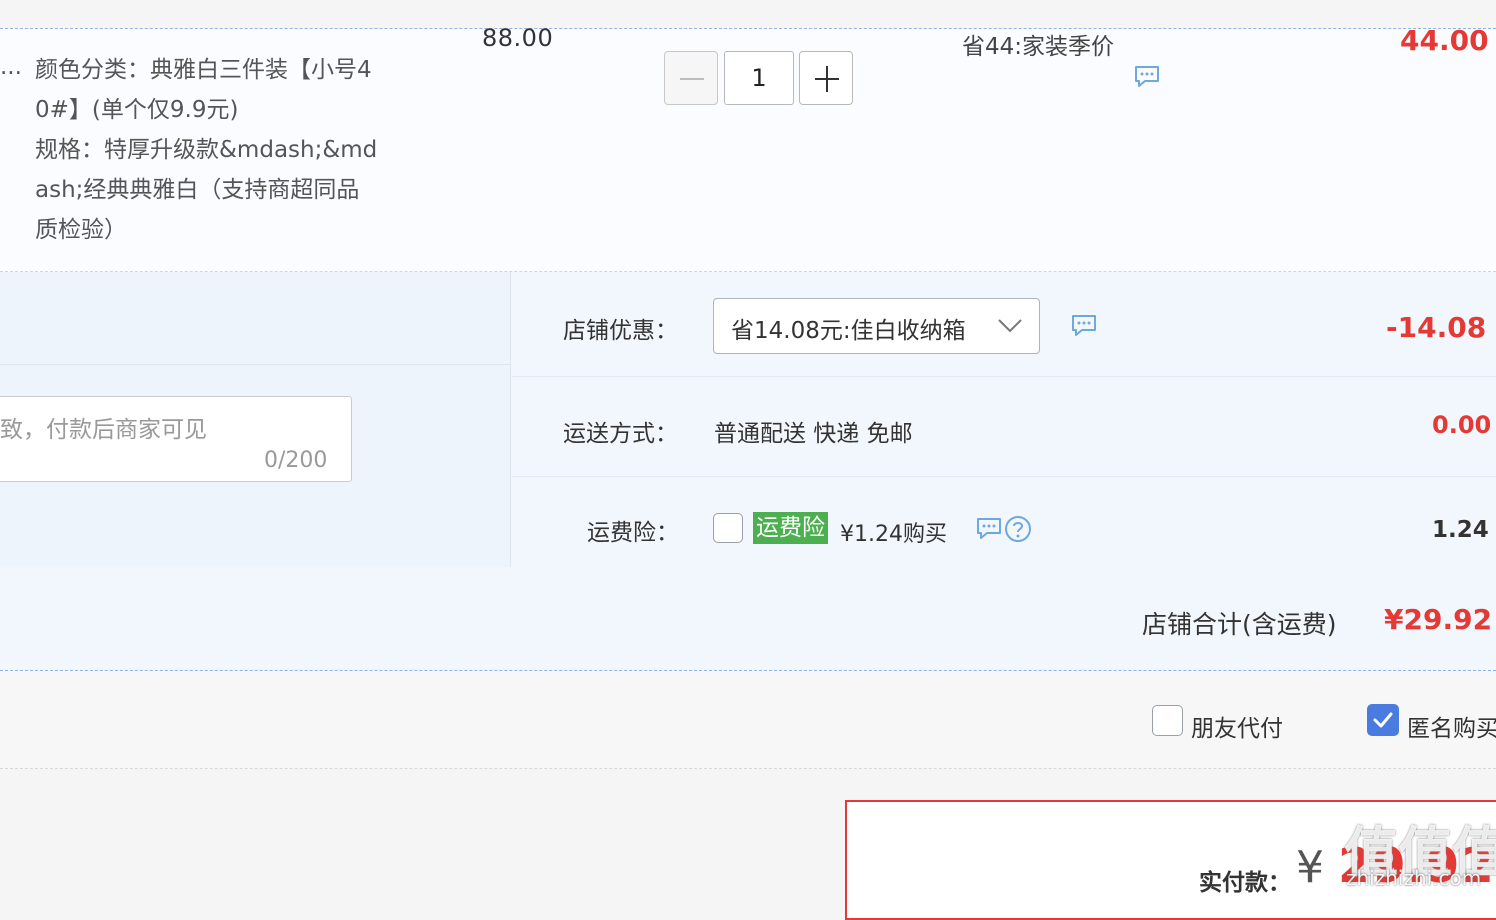 The image size is (1496, 920). Describe the element at coordinates (296, 460) in the screenshot. I see `memo-char-count: 0/200` at that location.